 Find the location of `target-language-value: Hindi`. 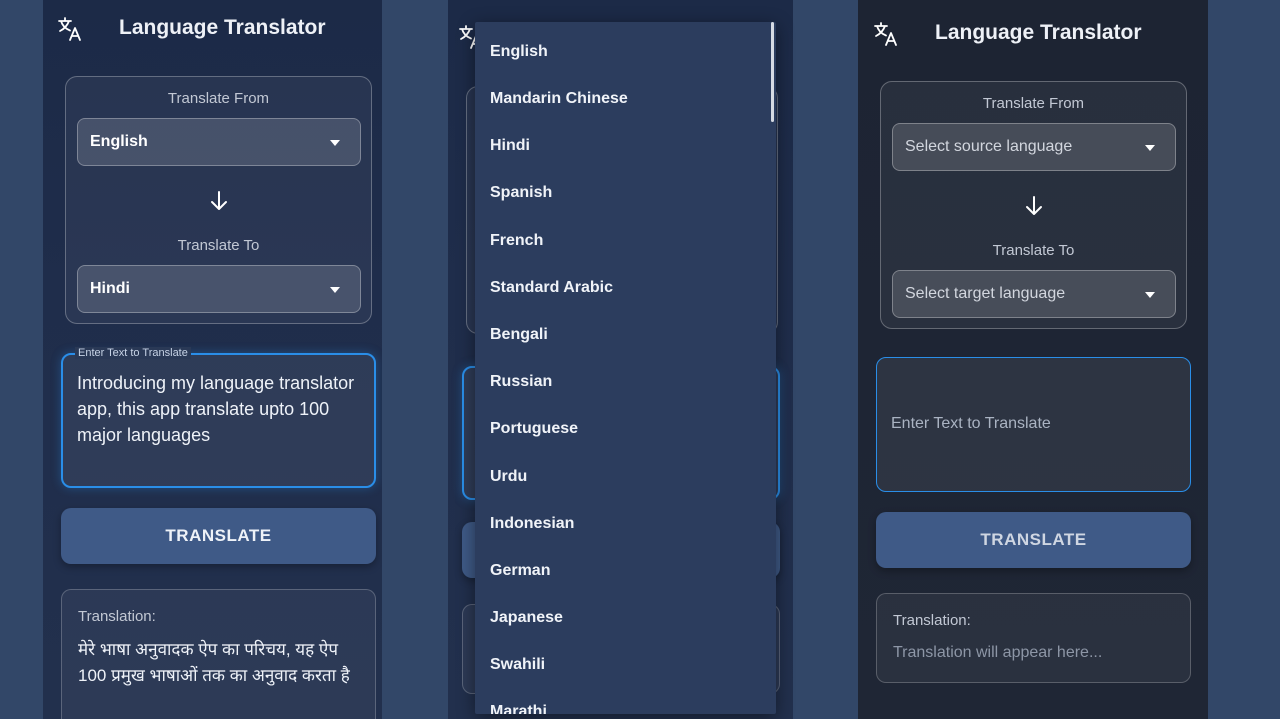

target-language-value: Hindi is located at coordinates (110, 288).